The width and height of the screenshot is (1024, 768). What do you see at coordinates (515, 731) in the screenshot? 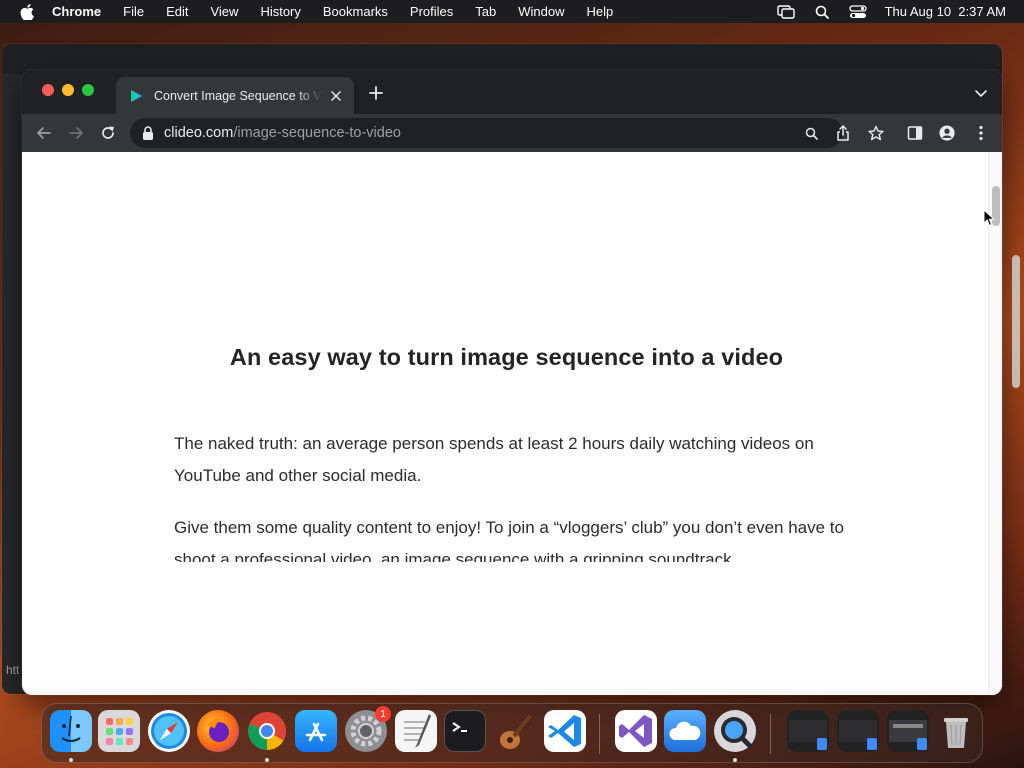
I see `instruments-icon` at bounding box center [515, 731].